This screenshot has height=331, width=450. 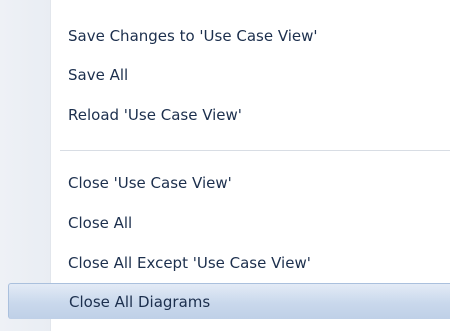 I want to click on menu-item-close-all: Close All, so click(x=225, y=223).